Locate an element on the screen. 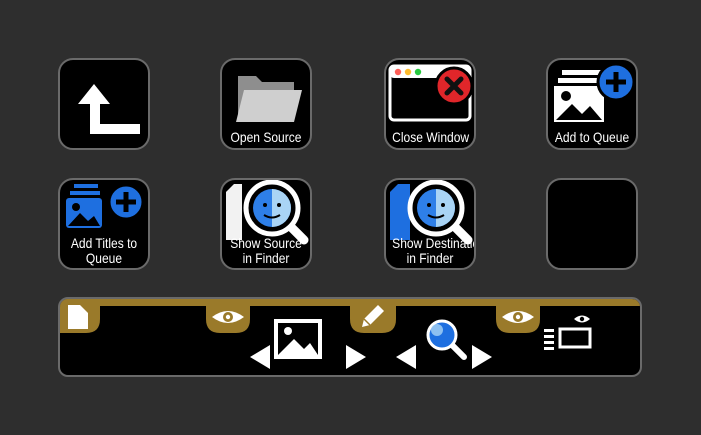  back-key is located at coordinates (104, 104).